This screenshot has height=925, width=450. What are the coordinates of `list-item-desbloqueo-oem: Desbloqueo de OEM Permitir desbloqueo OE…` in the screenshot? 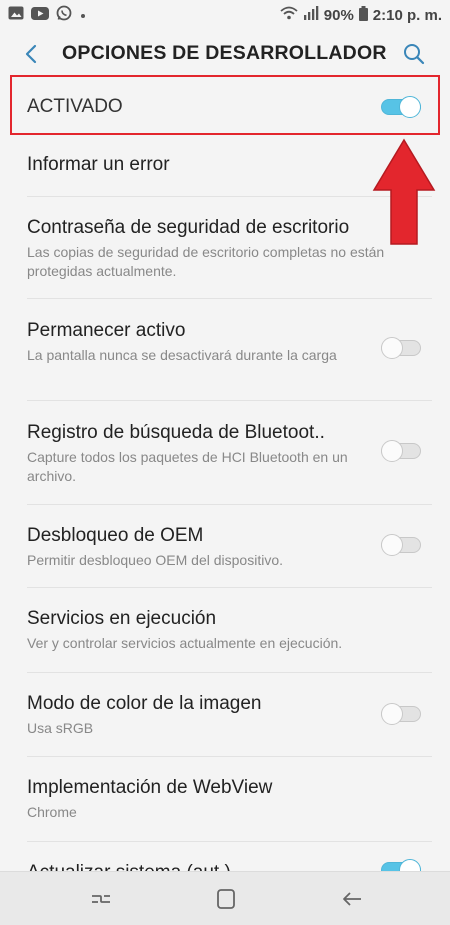 It's located at (225, 546).